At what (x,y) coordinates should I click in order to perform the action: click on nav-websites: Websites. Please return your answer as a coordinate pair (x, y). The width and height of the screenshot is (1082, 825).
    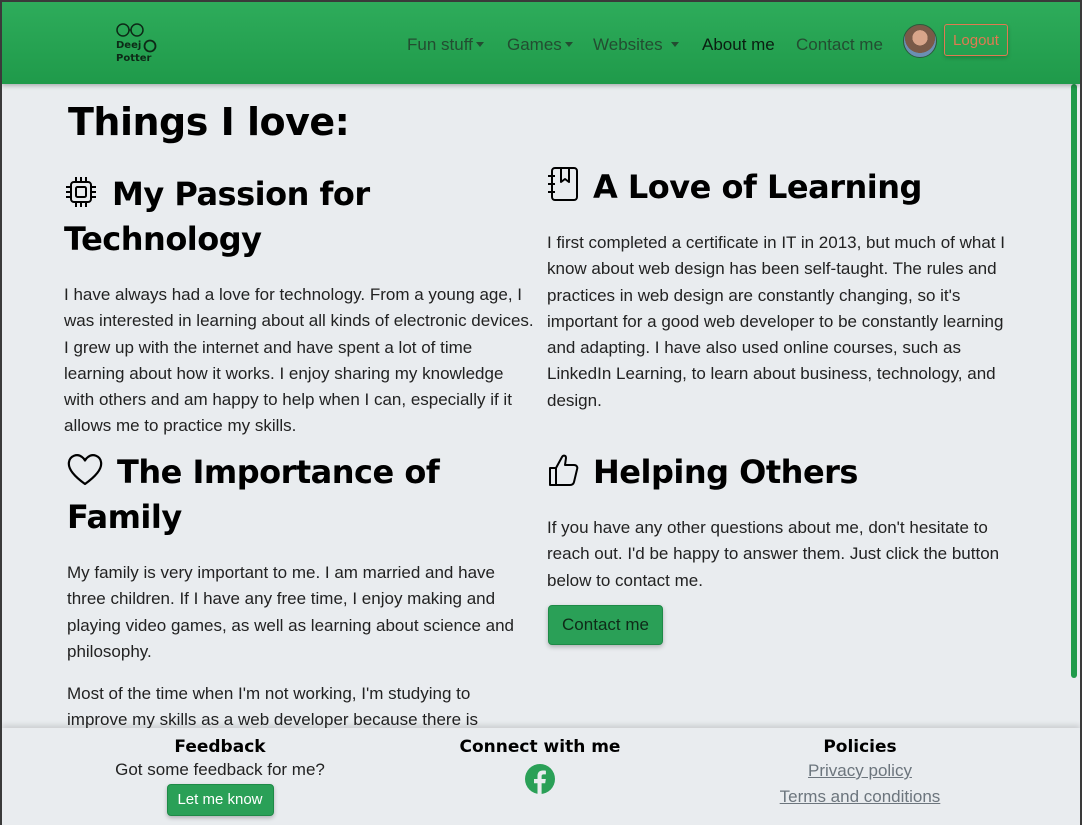
    Looking at the image, I should click on (636, 45).